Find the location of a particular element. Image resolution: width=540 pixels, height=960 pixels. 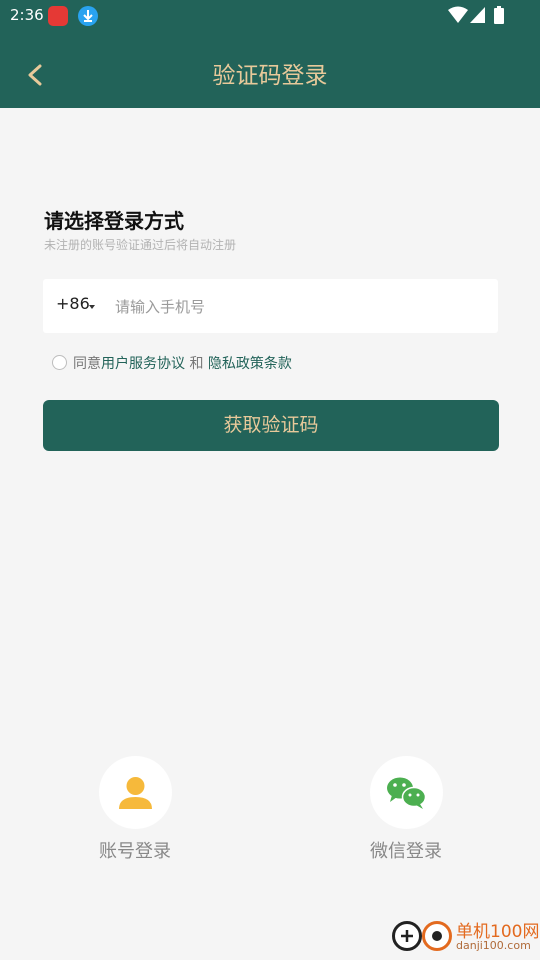

wechat-icon is located at coordinates (406, 793).